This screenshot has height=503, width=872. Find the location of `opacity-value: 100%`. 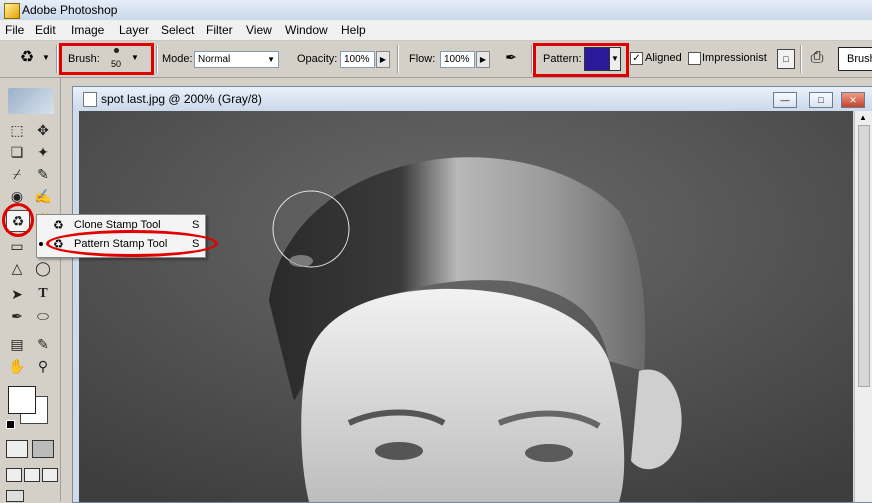

opacity-value: 100% is located at coordinates (357, 59).